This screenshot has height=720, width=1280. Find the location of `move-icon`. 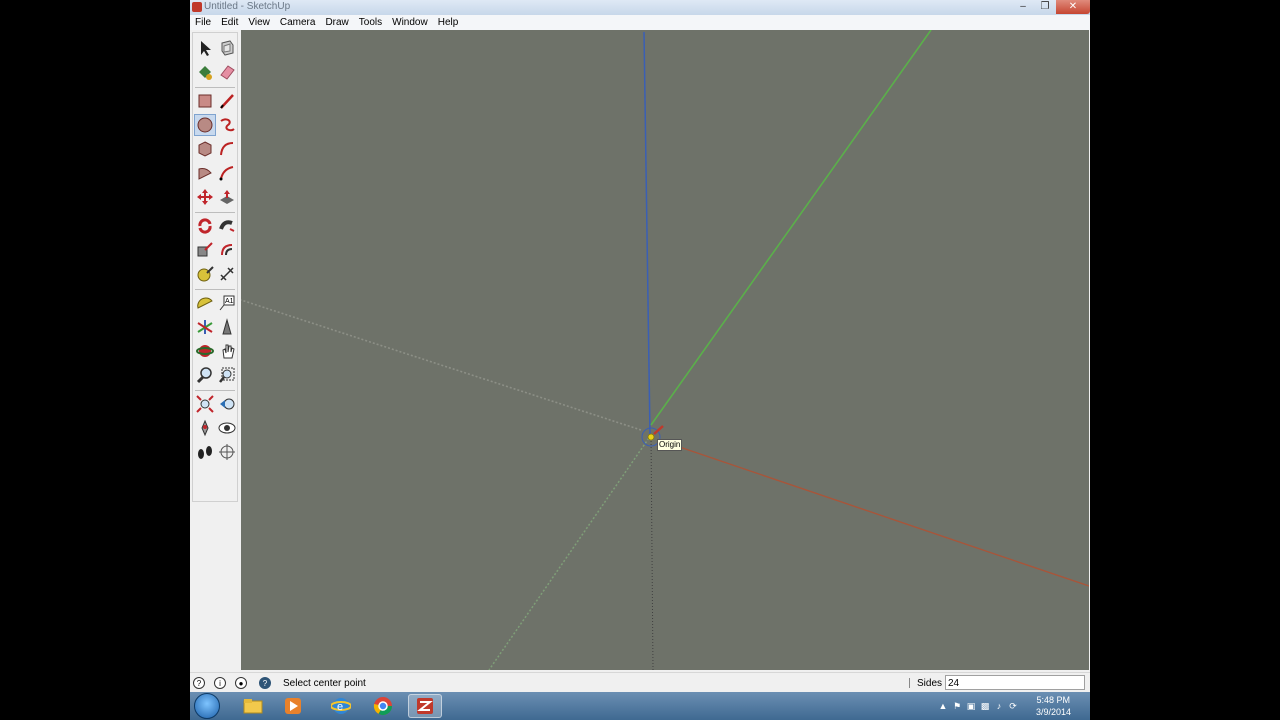

move-icon is located at coordinates (205, 197).